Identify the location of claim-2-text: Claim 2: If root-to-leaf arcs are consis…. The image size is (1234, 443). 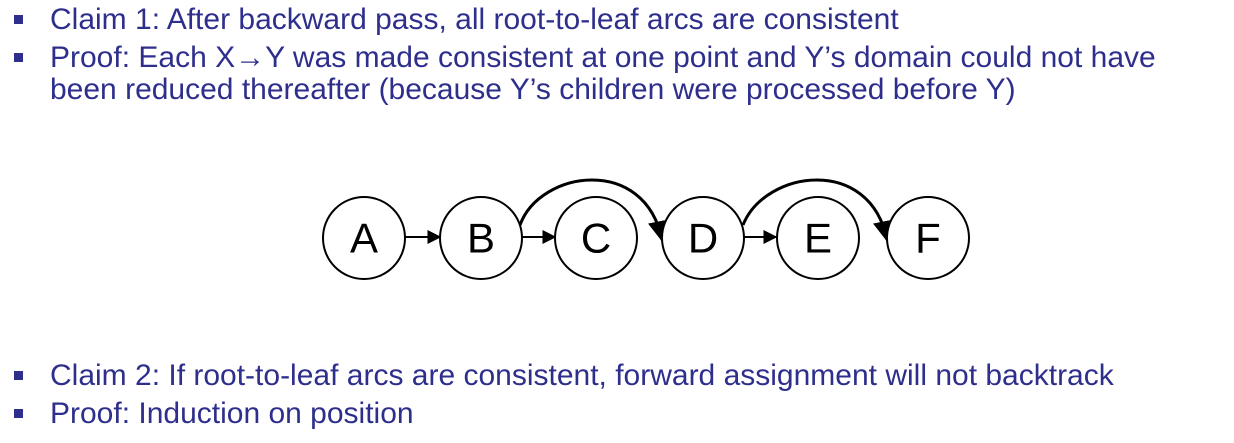
(582, 375).